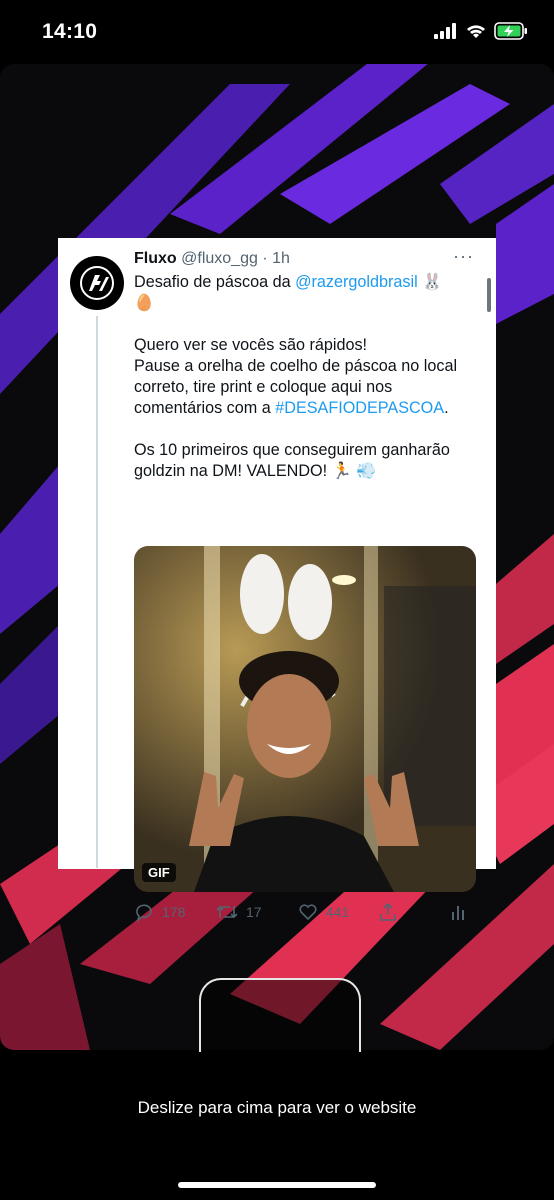 Image resolution: width=554 pixels, height=1200 pixels. Describe the element at coordinates (359, 408) in the screenshot. I see `hashtag-link: #DESAFIODEPASCOA` at that location.